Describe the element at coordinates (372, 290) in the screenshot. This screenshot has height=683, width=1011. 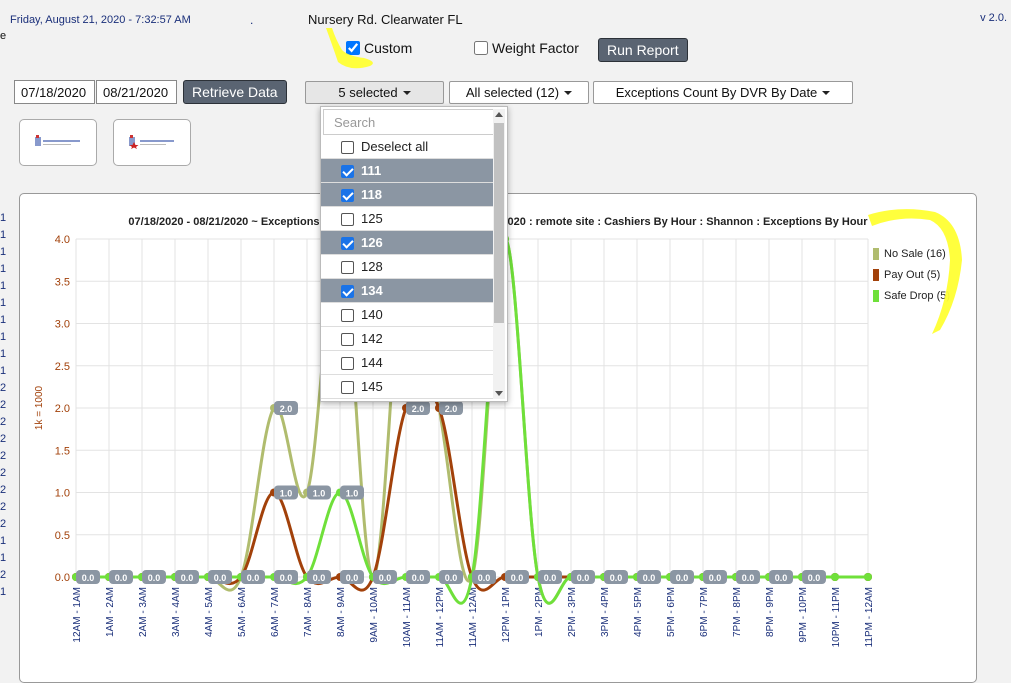
I see `dvr-option-label: 134` at that location.